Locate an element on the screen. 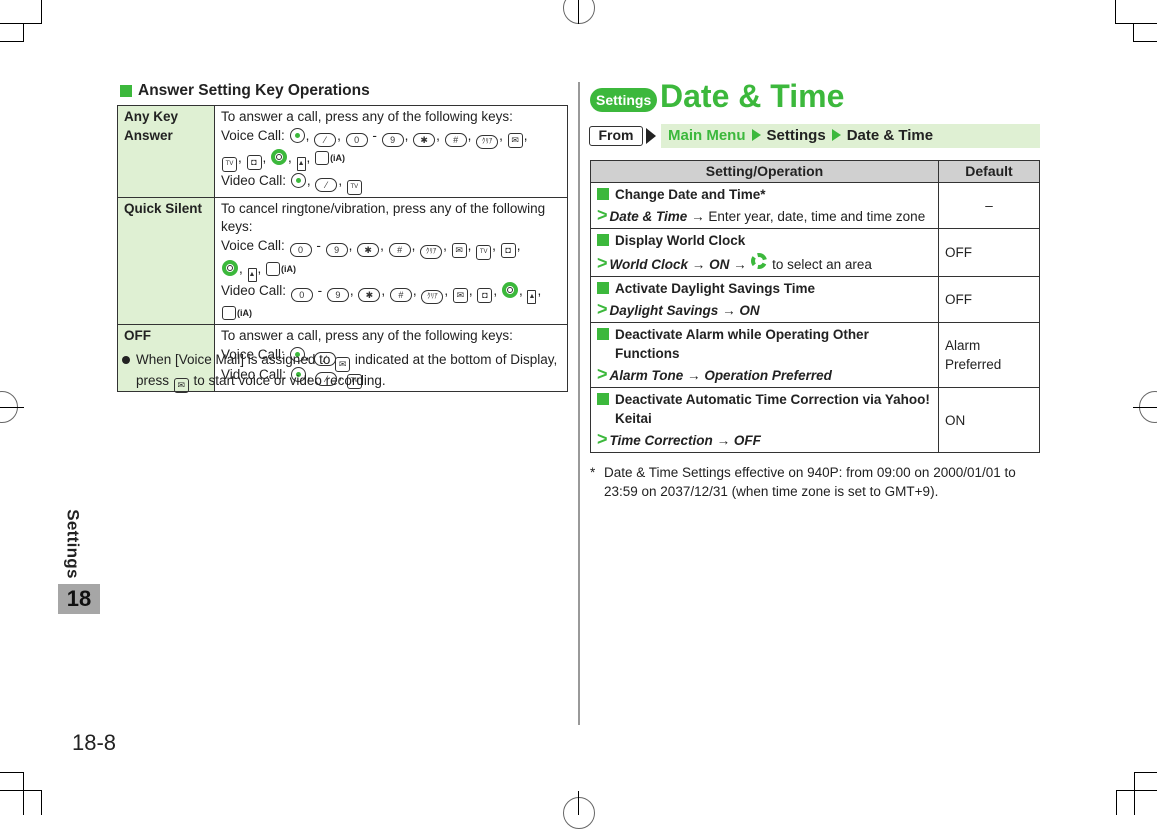  column-divider is located at coordinates (579, 403).